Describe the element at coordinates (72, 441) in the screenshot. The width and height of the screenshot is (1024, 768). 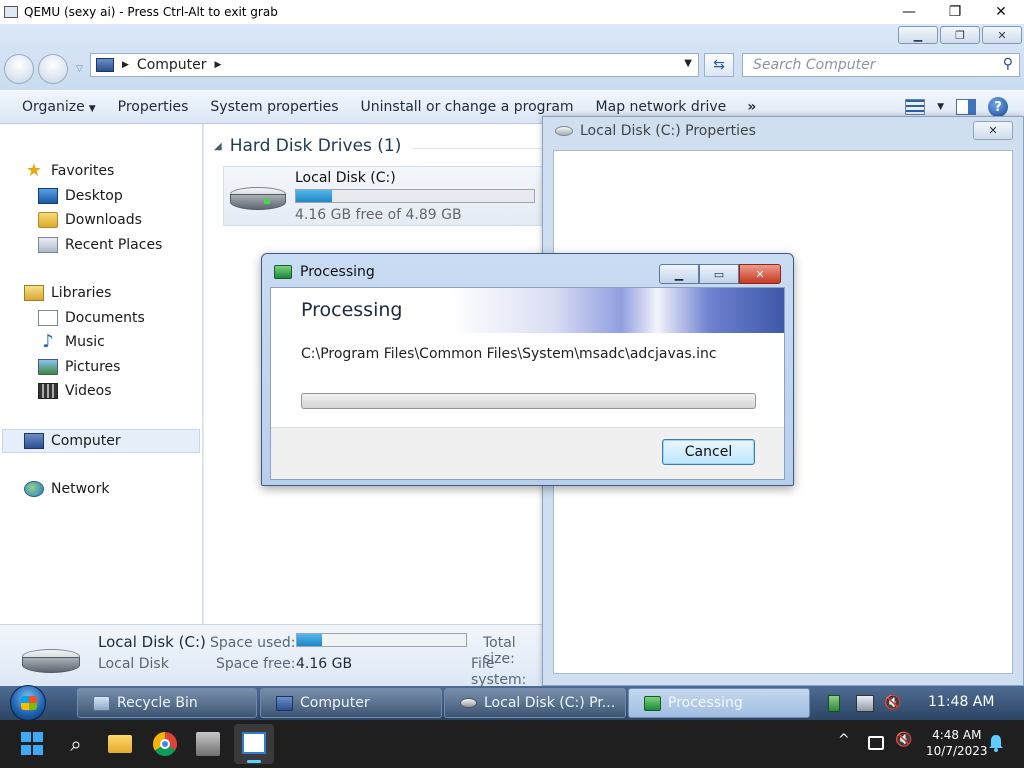
I see `nav-item-computer: Computer` at that location.